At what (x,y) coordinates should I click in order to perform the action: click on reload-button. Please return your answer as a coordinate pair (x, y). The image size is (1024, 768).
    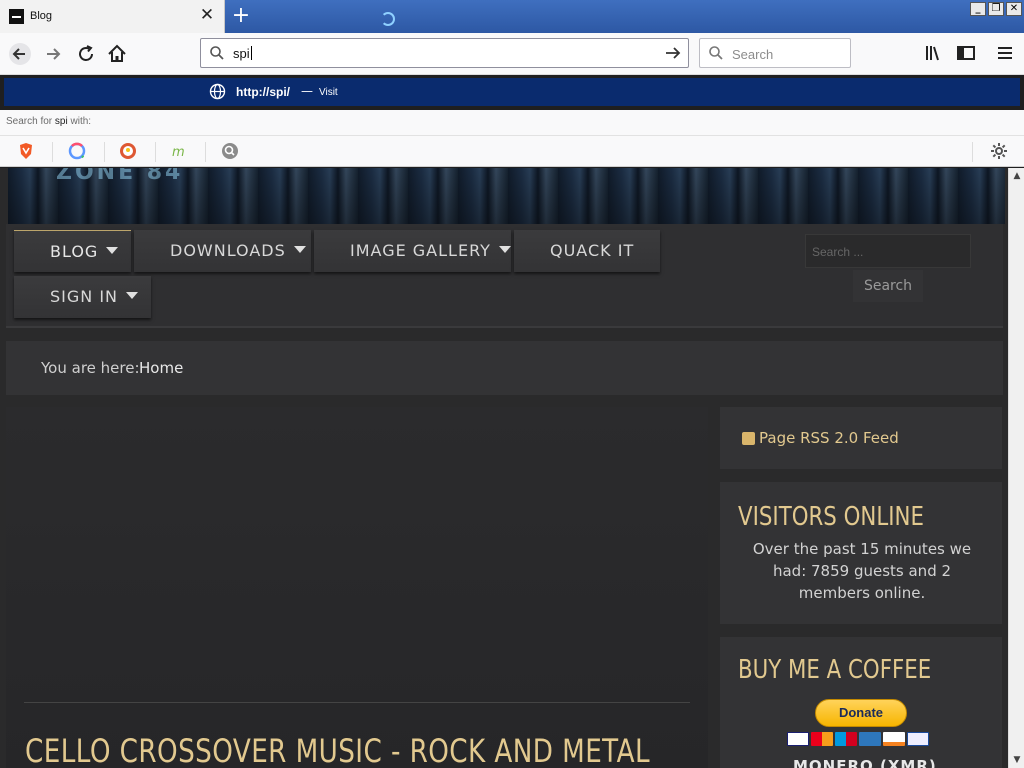
    Looking at the image, I should click on (86, 54).